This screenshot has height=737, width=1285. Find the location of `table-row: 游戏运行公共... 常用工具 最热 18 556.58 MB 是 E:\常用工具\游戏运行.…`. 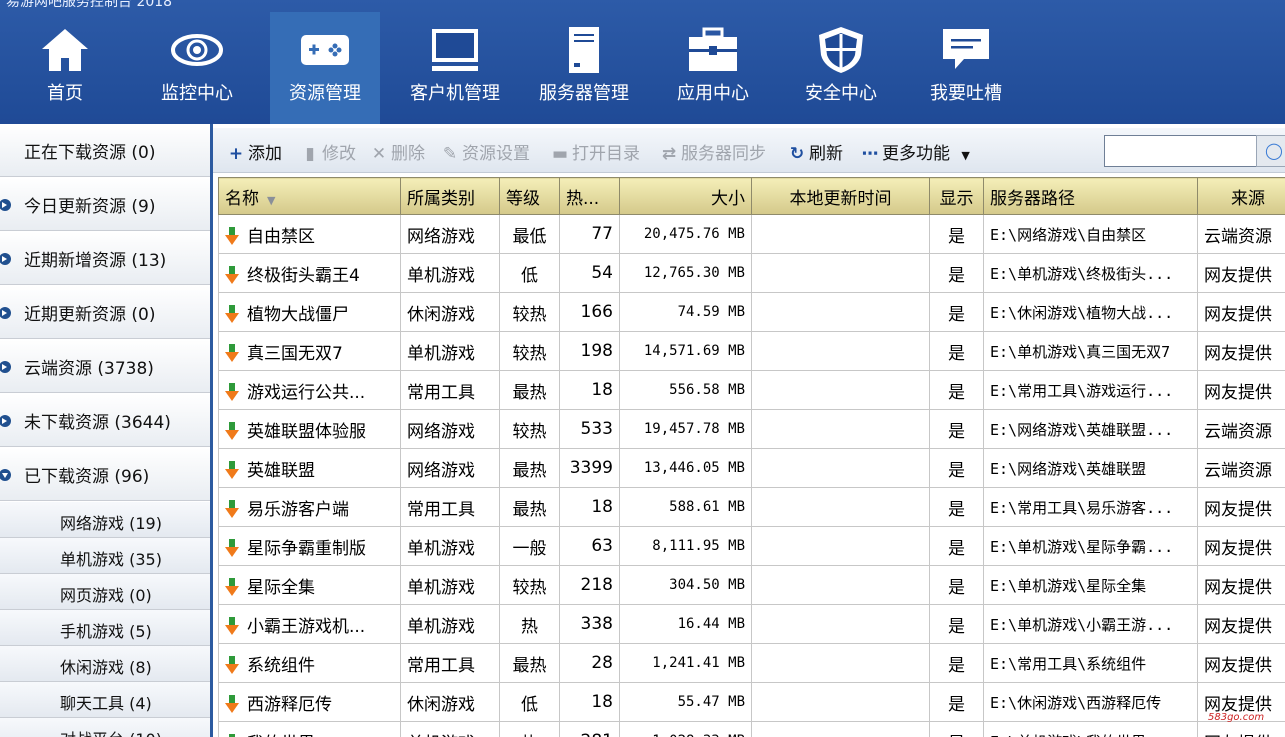

table-row: 游戏运行公共... 常用工具 最热 18 556.58 MB 是 E:\常用工具\游戏运行.… is located at coordinates (751, 390).